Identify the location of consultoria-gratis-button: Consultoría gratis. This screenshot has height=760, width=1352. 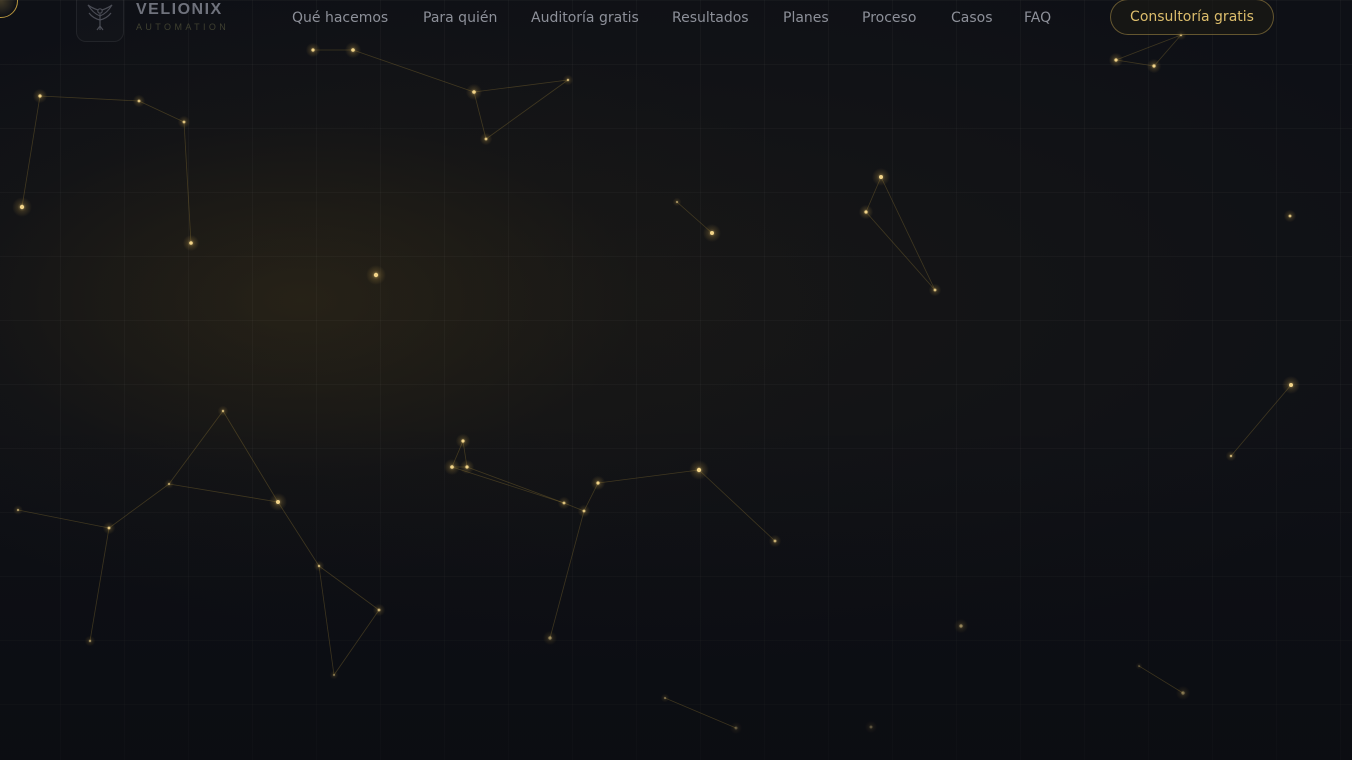
(1192, 17).